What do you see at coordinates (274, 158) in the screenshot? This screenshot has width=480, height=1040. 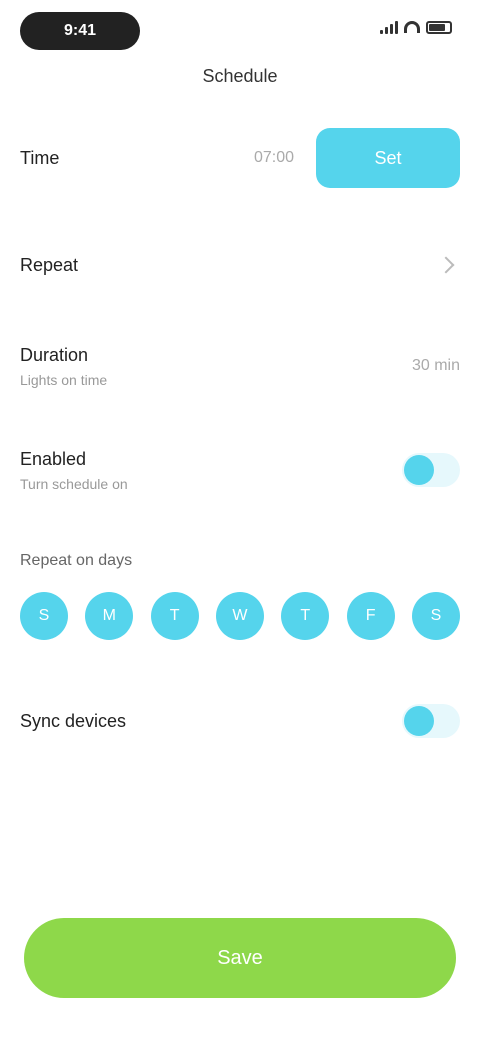 I see `time-value: 07:00` at bounding box center [274, 158].